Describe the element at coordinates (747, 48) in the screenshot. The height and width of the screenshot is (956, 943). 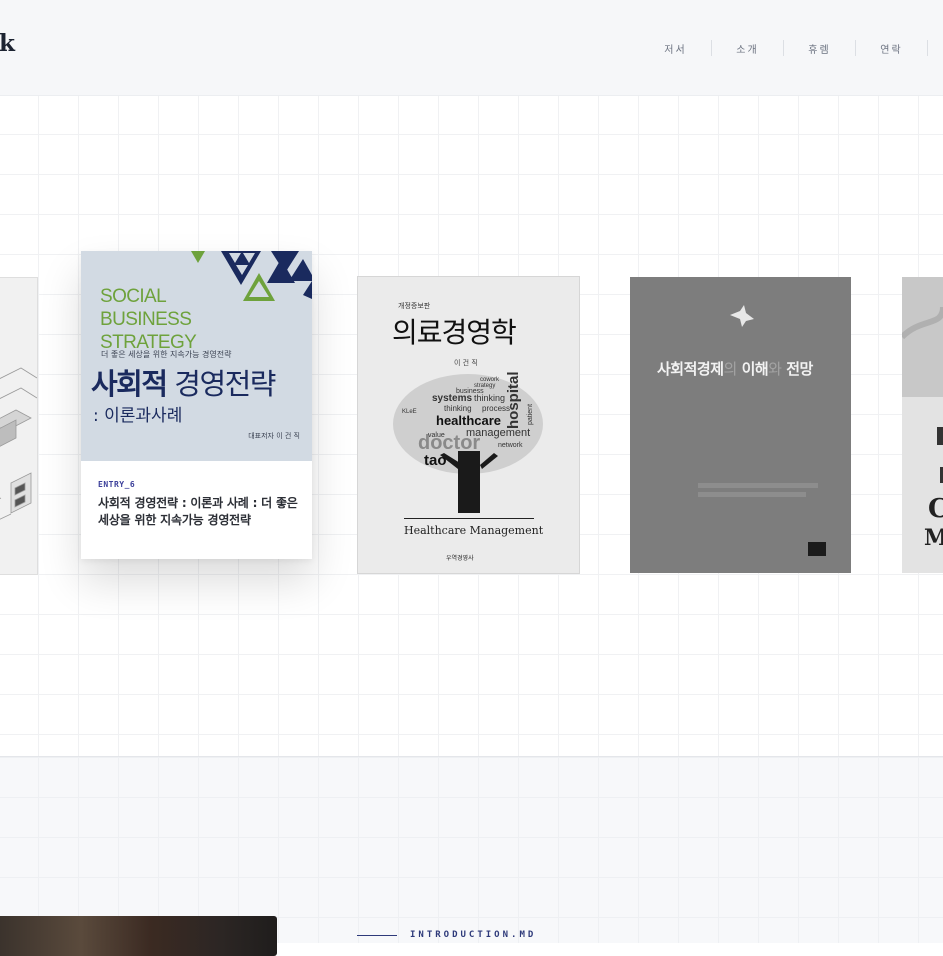
I see `nav-item-about: 소개` at that location.